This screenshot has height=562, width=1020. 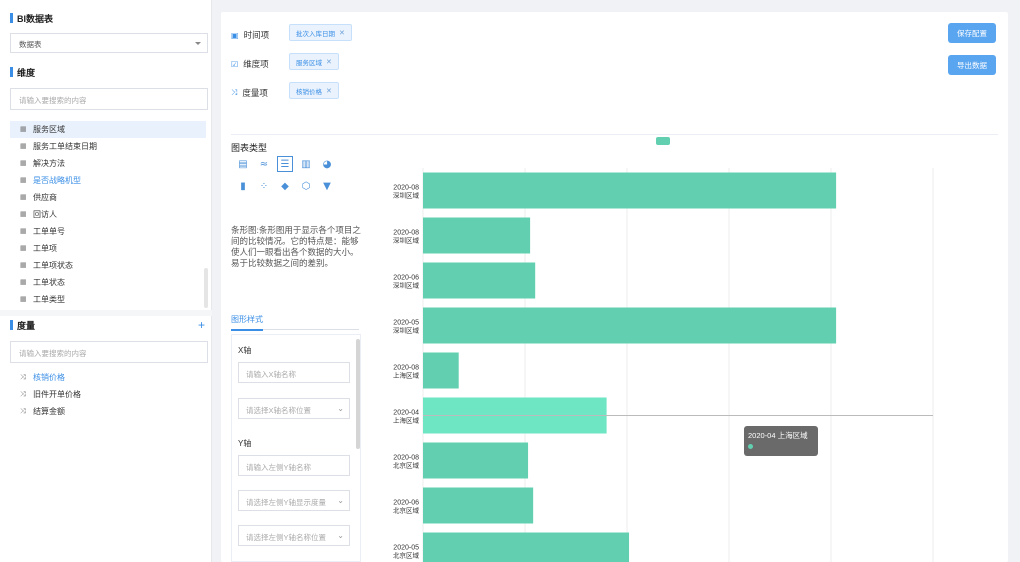 I want to click on table-select: 数据表, so click(x=109, y=43).